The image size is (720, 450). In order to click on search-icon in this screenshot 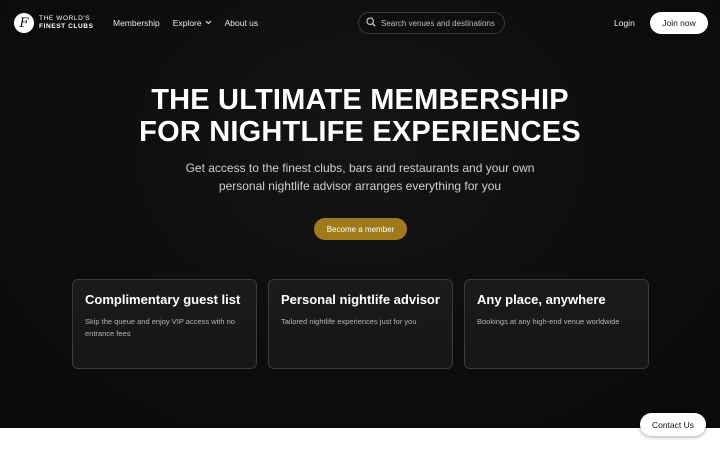, I will do `click(371, 23)`.